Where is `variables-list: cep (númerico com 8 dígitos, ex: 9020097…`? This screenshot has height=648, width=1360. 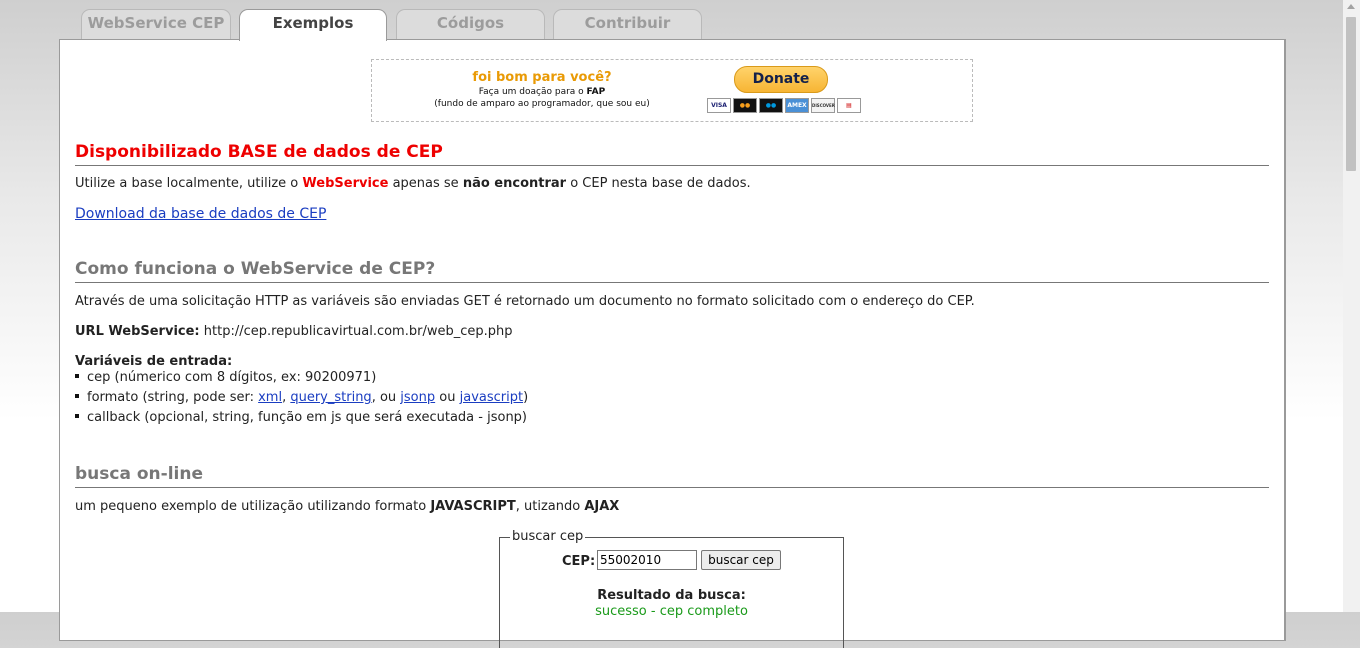 variables-list: cep (númerico com 8 dígitos, ex: 9020097… is located at coordinates (301, 398).